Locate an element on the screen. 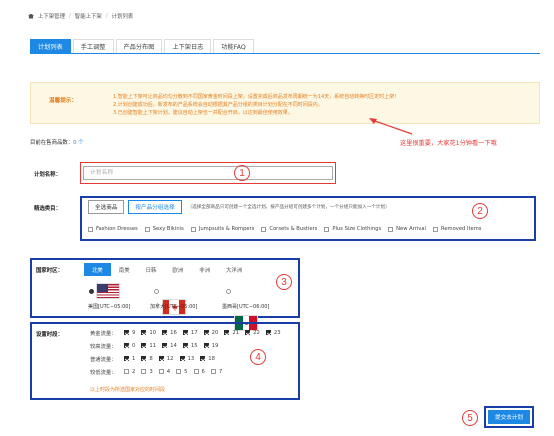  region-tab-oceania: 大洋洲 is located at coordinates (234, 269).